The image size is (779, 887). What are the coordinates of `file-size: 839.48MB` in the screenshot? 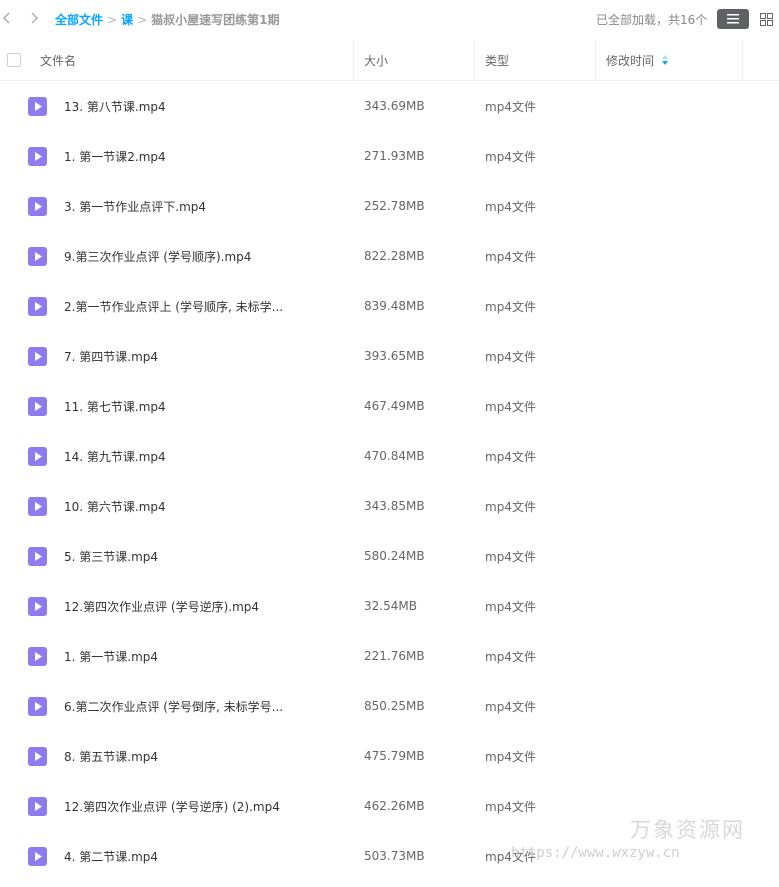 It's located at (394, 306).